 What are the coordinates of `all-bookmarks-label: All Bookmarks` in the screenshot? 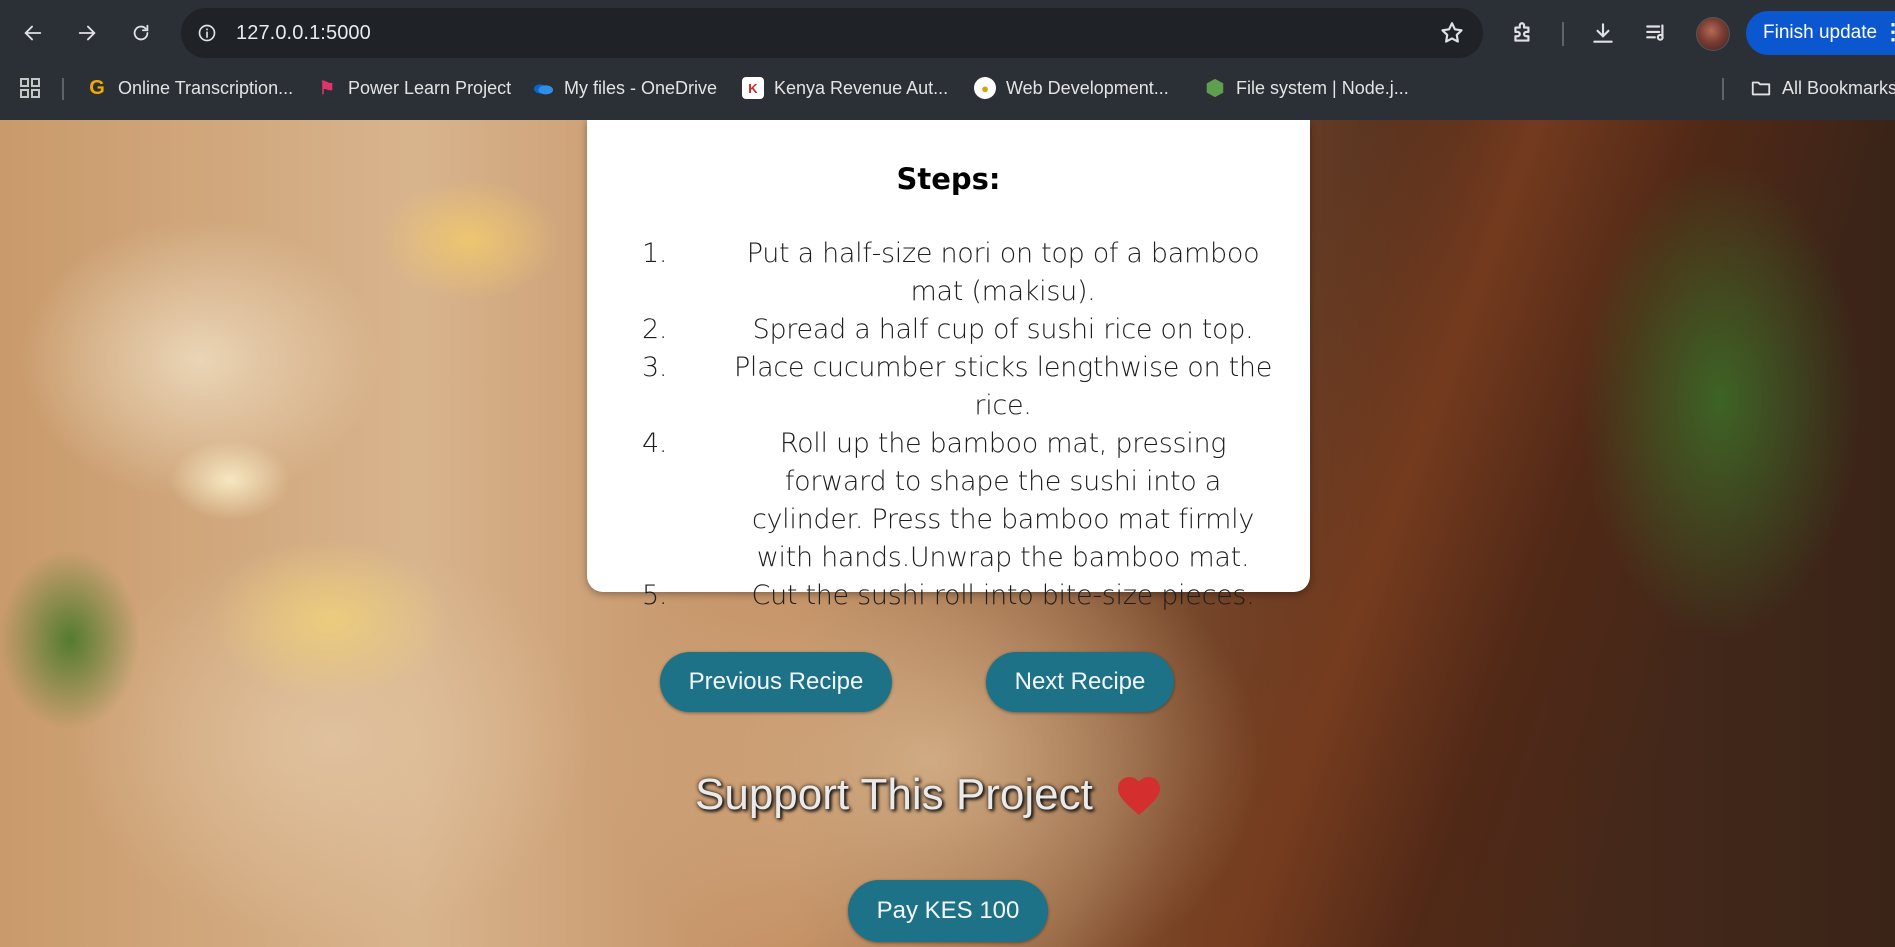 It's located at (1838, 87).